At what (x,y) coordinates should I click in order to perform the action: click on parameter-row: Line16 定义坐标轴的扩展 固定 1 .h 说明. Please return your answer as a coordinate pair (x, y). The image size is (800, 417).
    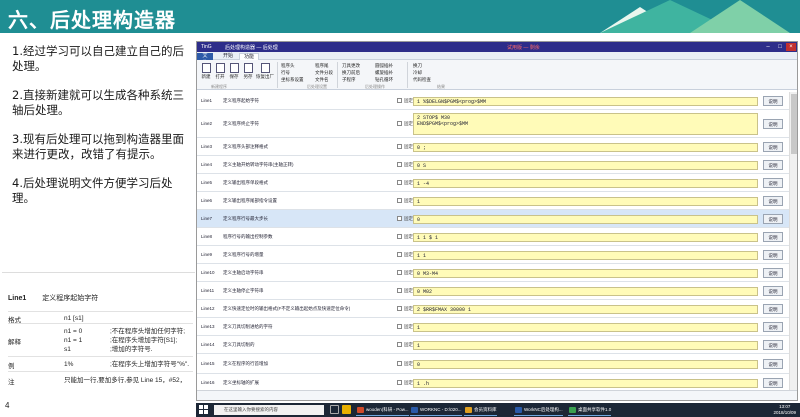
    Looking at the image, I should click on (497, 382).